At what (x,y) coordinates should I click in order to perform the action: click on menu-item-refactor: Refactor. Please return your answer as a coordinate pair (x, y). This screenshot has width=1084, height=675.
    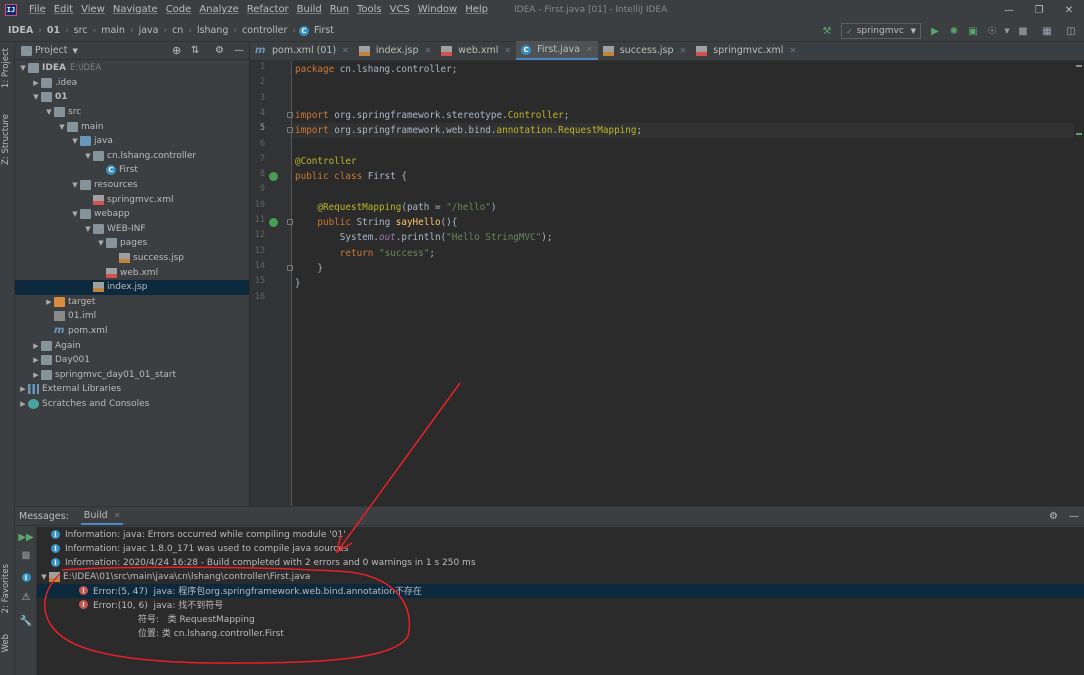
    Looking at the image, I should click on (268, 10).